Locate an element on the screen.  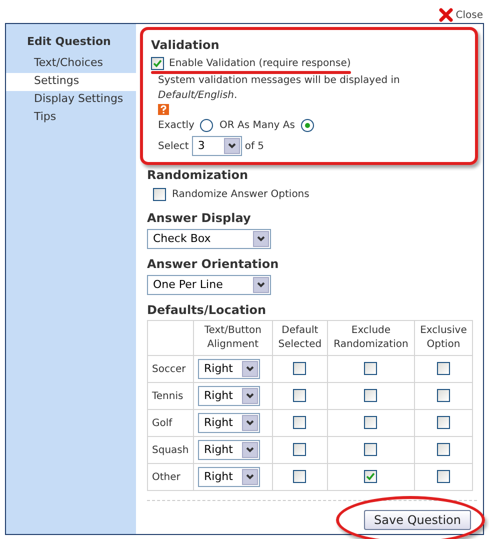
section-heading: Validation is located at coordinates (185, 45).